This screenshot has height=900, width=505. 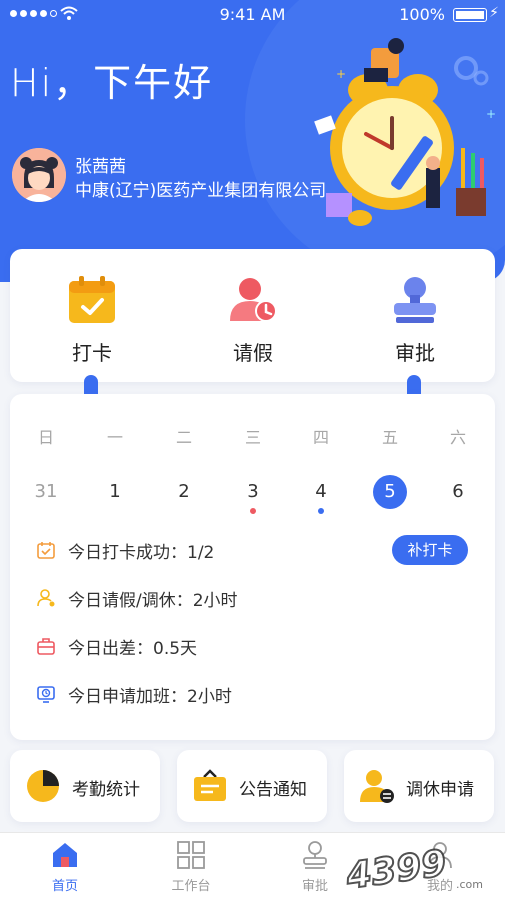 What do you see at coordinates (422, 14) in the screenshot?
I see `battery-percent: 100%` at bounding box center [422, 14].